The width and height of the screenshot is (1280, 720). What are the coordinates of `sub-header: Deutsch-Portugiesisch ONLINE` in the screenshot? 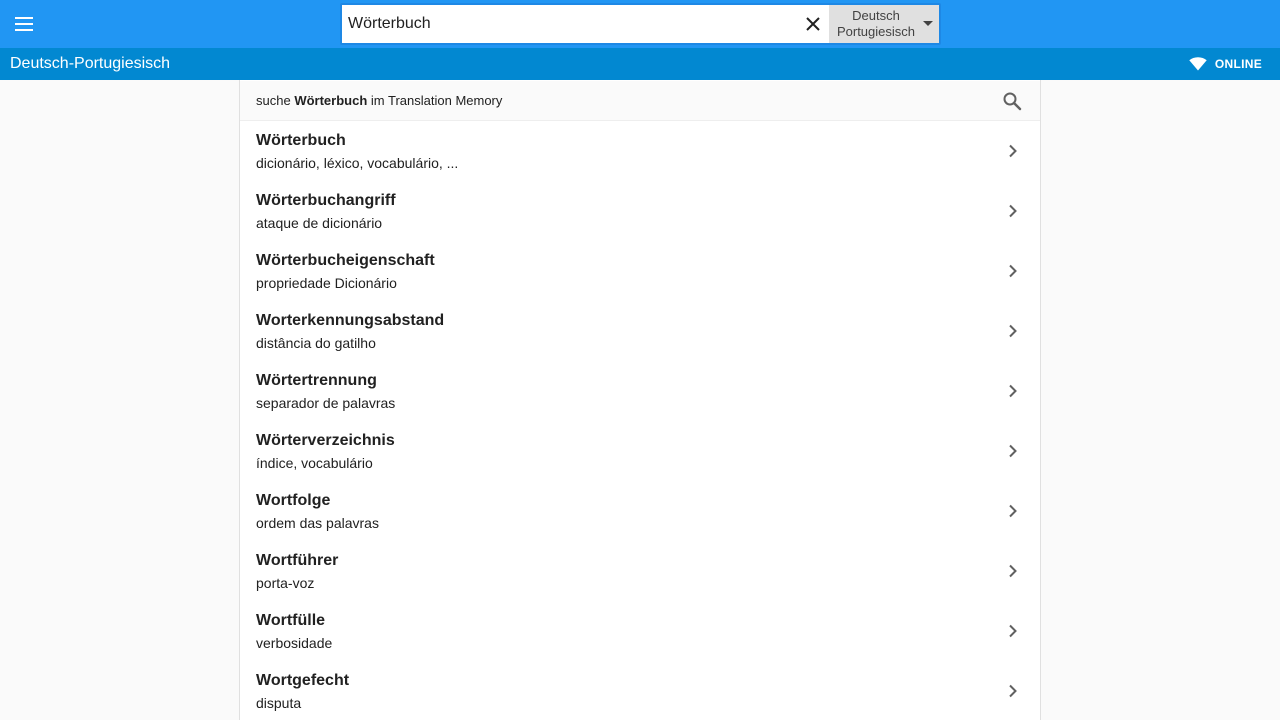 It's located at (640, 64).